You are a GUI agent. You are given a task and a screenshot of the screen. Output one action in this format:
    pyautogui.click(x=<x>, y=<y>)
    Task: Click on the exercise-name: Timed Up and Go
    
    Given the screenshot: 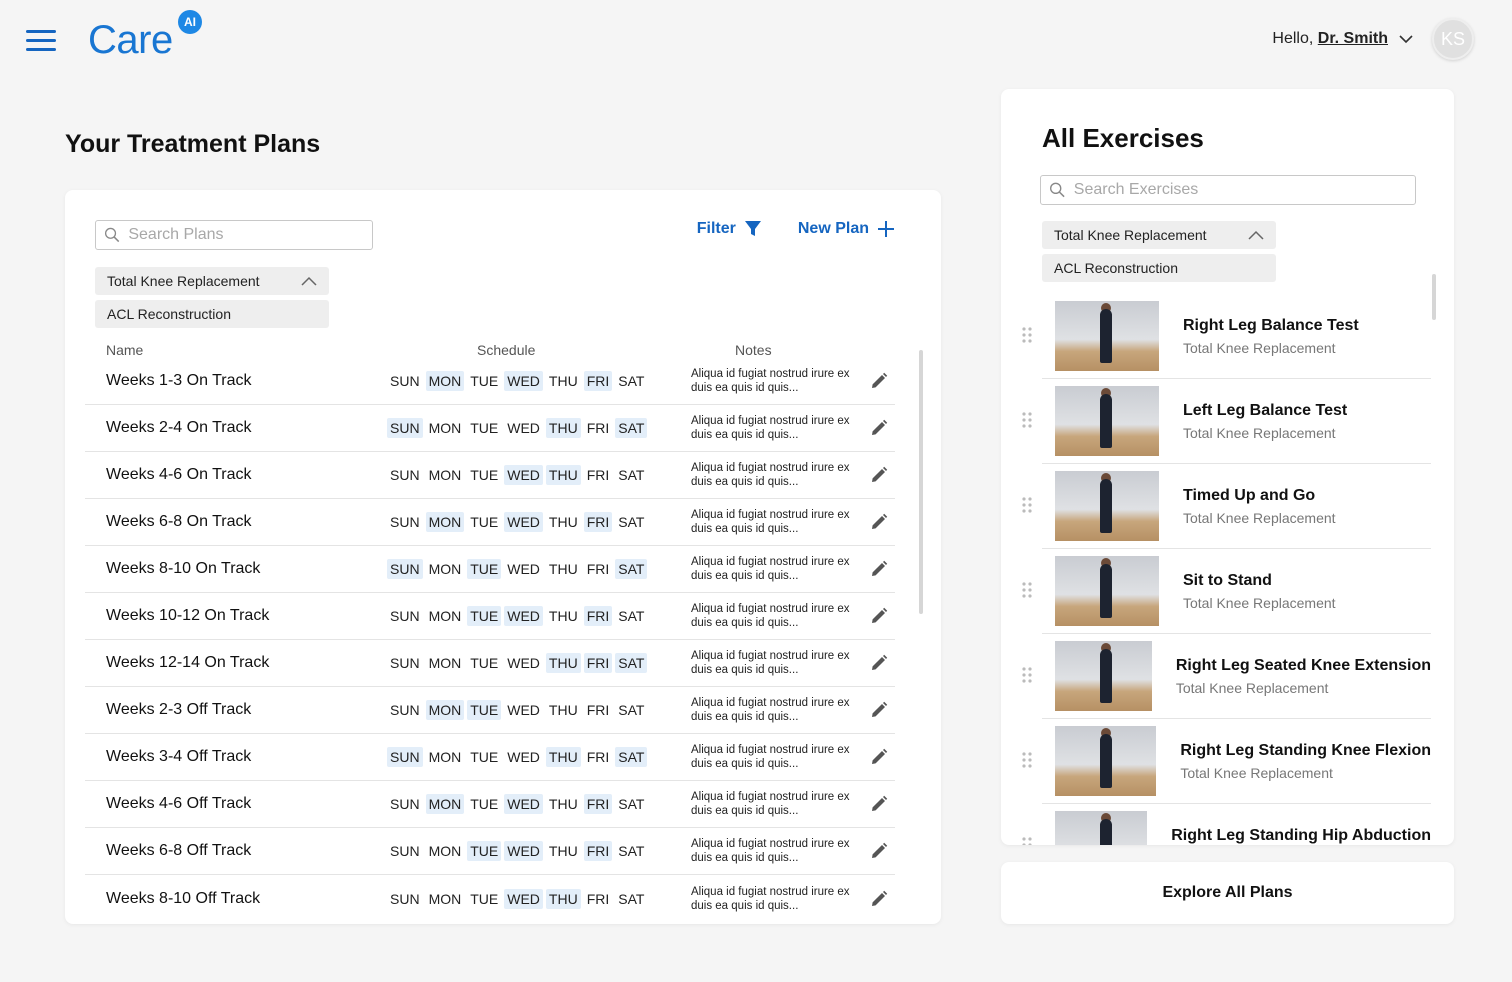 What is the action you would take?
    pyautogui.click(x=1249, y=495)
    